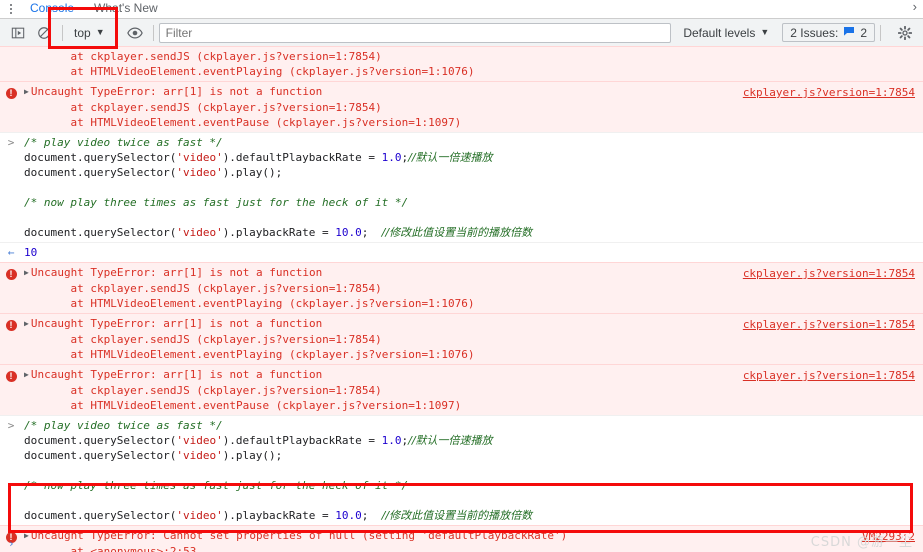 The image size is (923, 552). What do you see at coordinates (905, 33) in the screenshot?
I see `gear-icon` at bounding box center [905, 33].